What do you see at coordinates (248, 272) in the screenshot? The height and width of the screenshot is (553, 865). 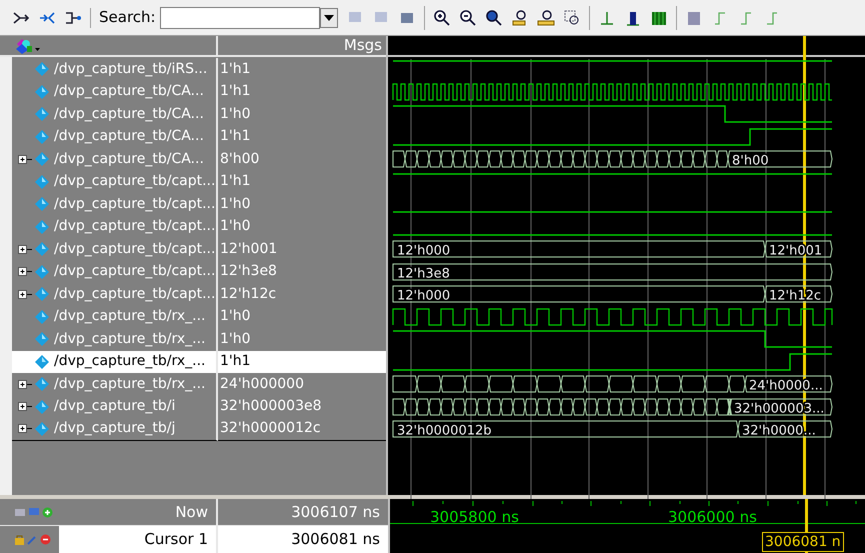 I see `signal-value: 12'h3e8` at bounding box center [248, 272].